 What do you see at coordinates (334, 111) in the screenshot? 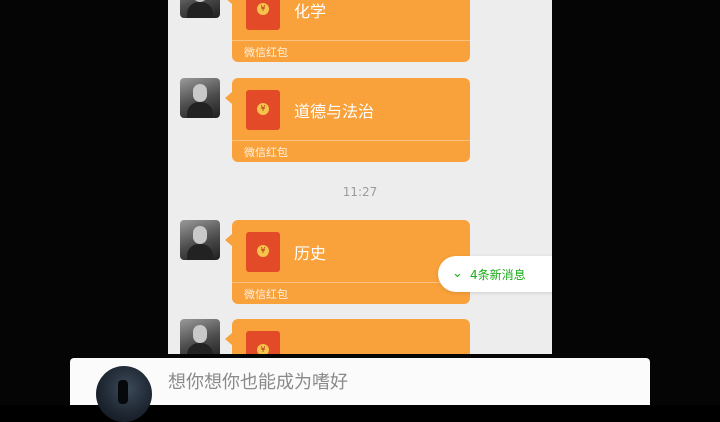
I see `red-packet-title: 道德与法治` at bounding box center [334, 111].